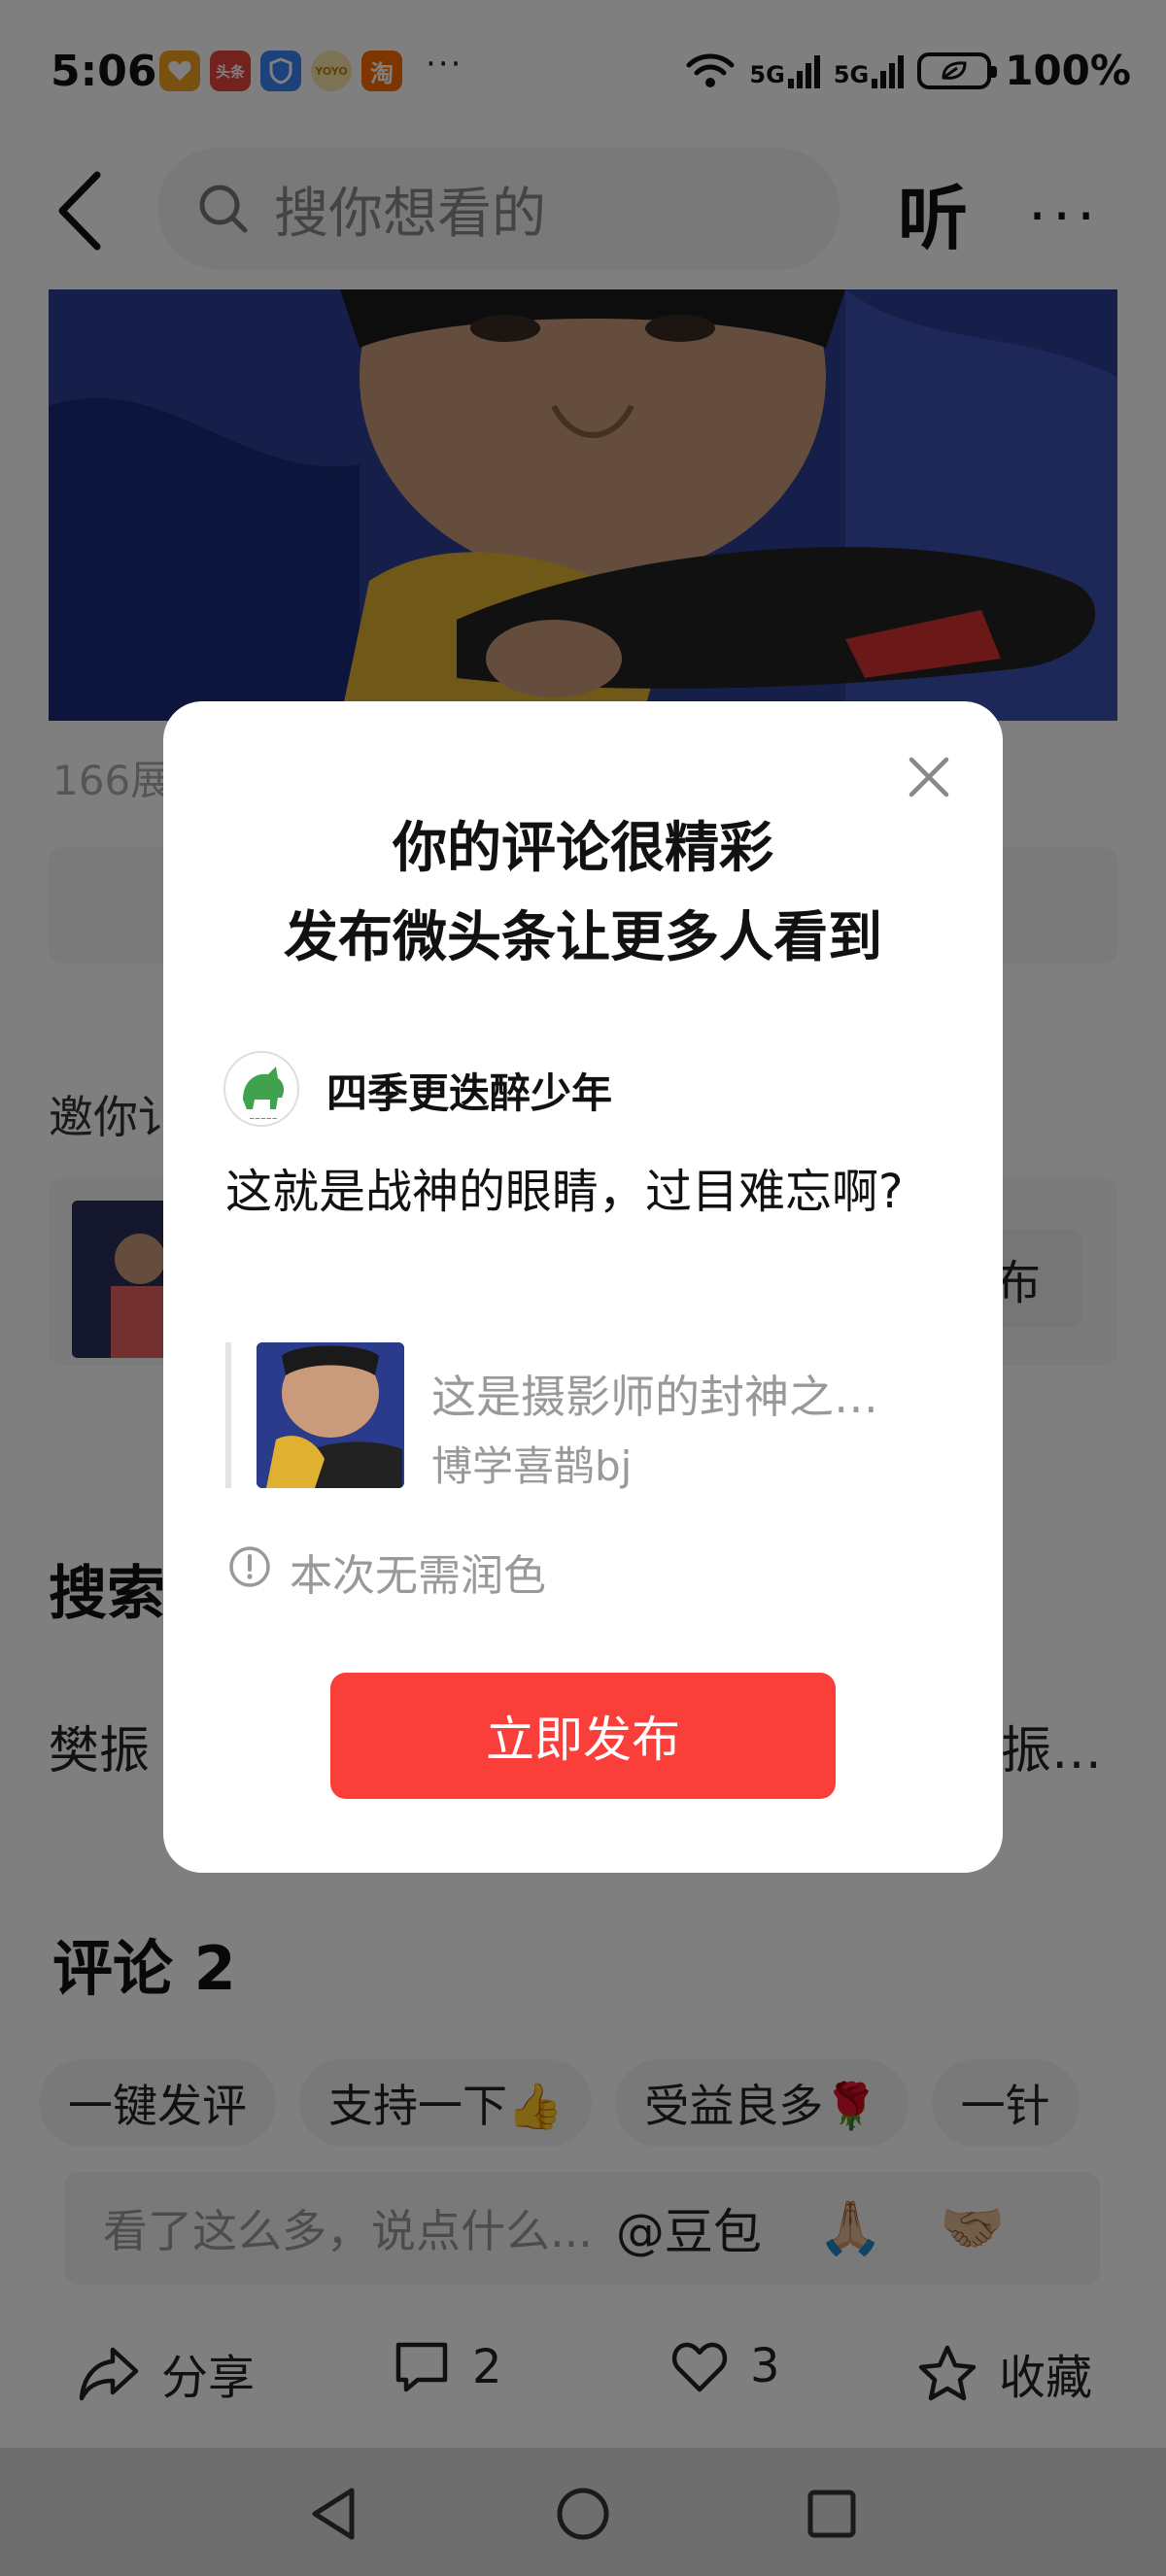 Image resolution: width=1166 pixels, height=2576 pixels. Describe the element at coordinates (583, 848) in the screenshot. I see `modal-title-line1: 你的评论很精彩` at that location.